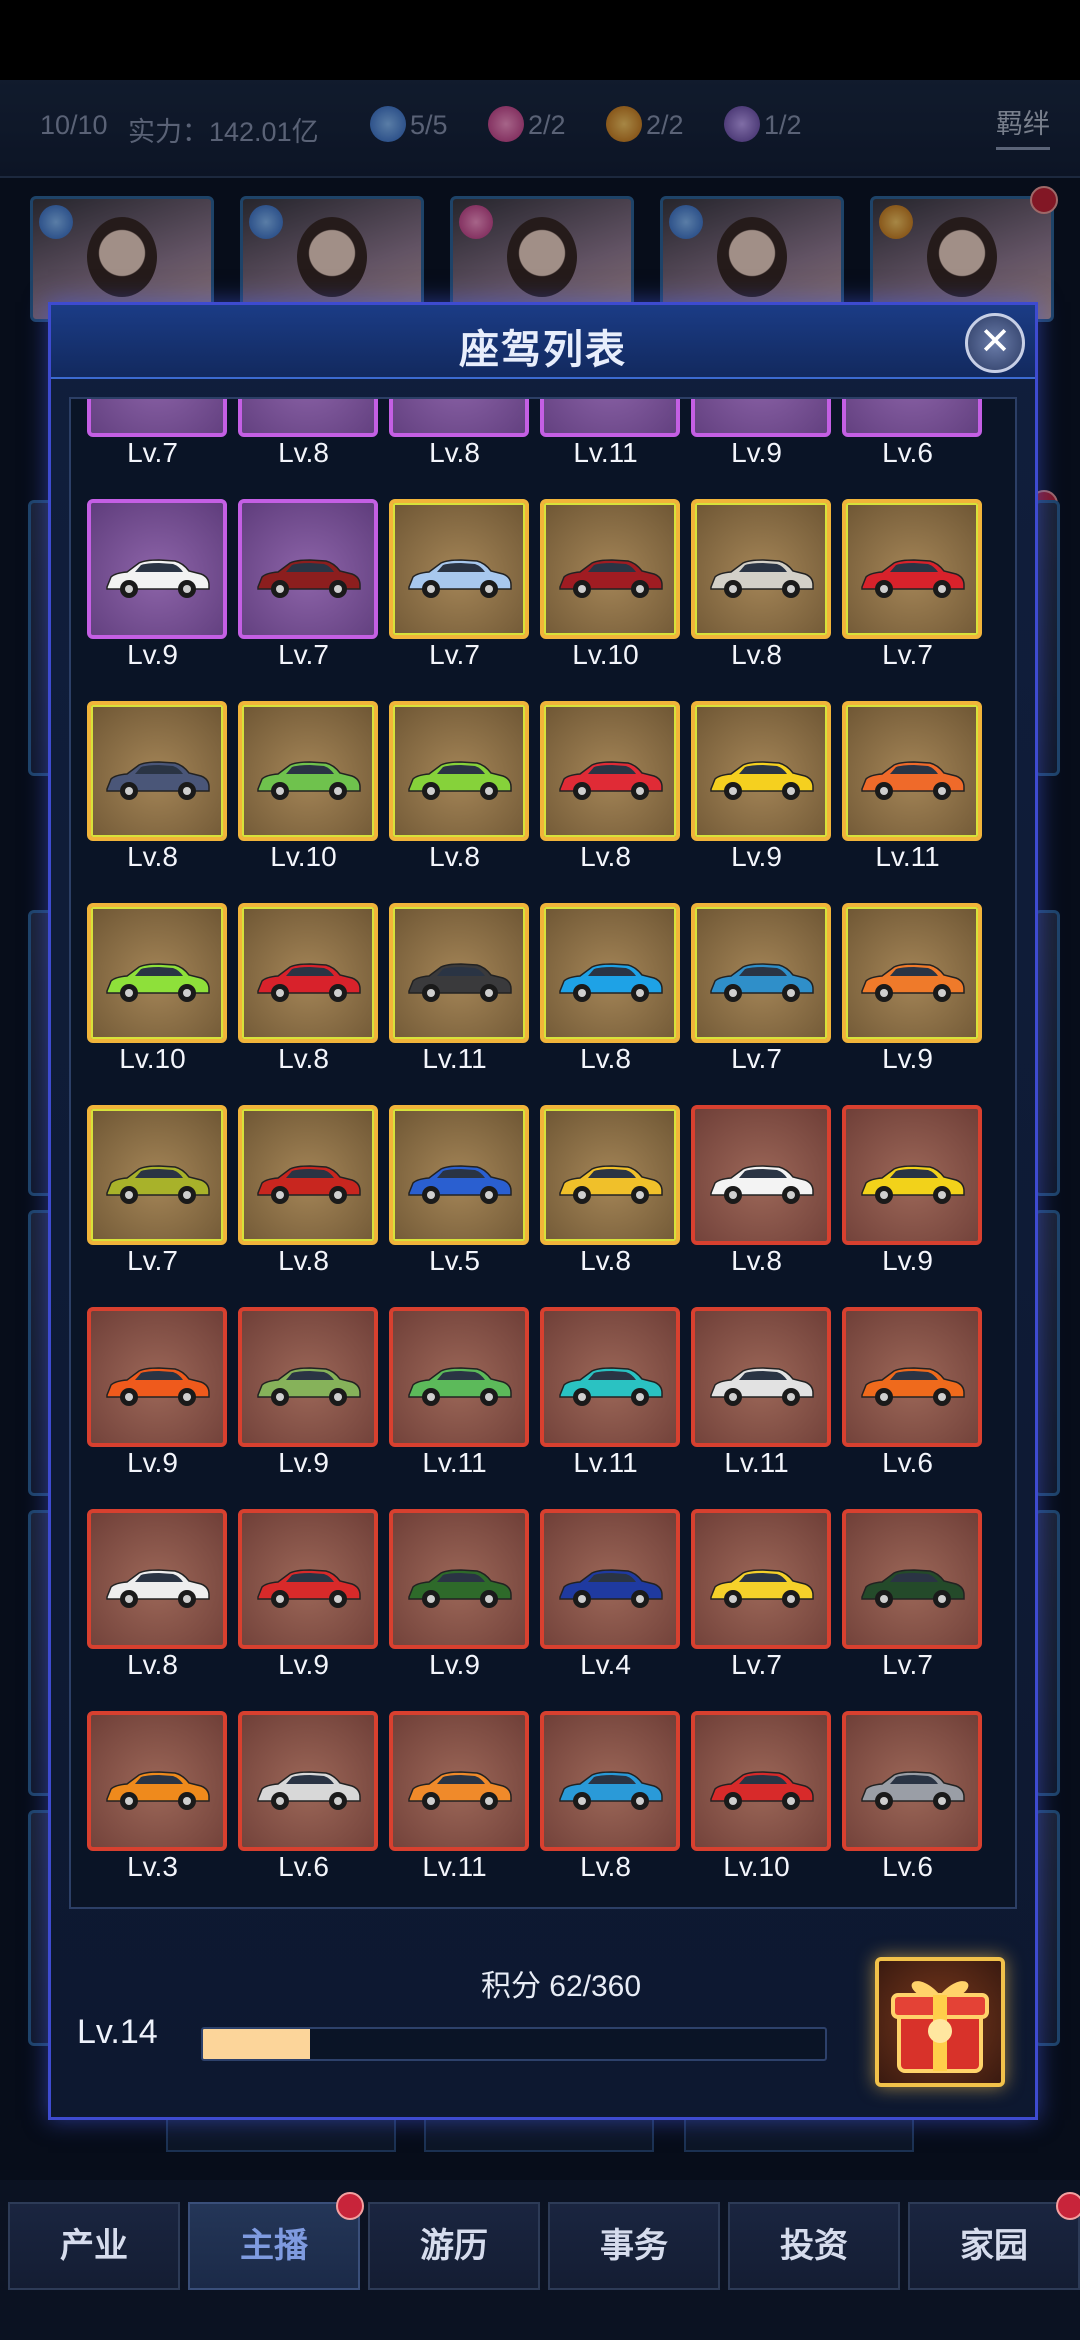 This screenshot has height=2340, width=1080. I want to click on vehicle-item: Lv.4, so click(605, 1609).